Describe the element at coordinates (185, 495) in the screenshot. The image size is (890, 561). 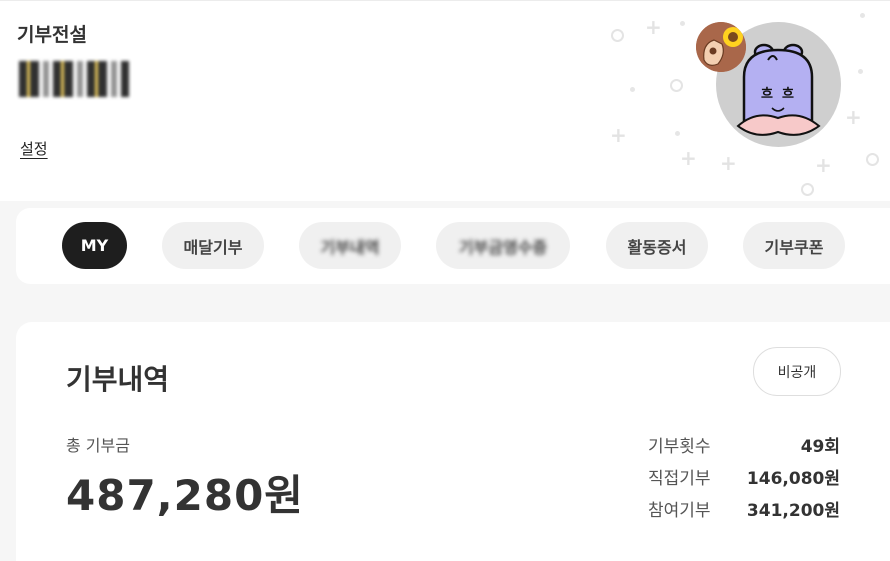
I see `total-donation-amount: 487,280원` at that location.